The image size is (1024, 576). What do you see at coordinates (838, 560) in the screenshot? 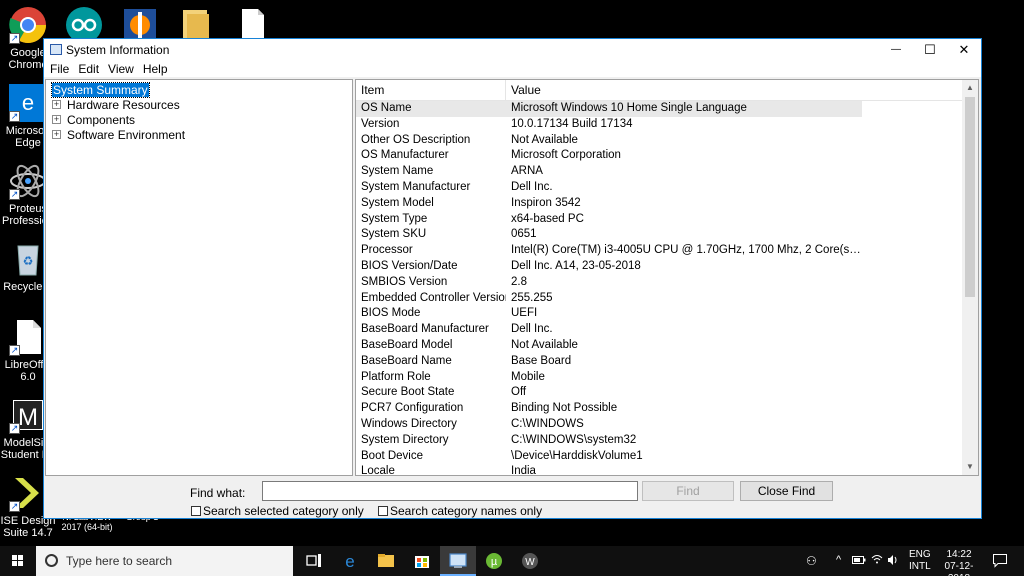
I see `show-hidden-icons-icon: ^` at bounding box center [838, 560].